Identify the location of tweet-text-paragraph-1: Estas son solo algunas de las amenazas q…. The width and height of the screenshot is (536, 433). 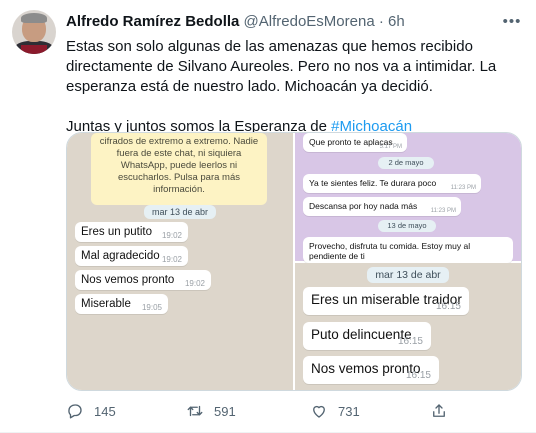
(281, 66).